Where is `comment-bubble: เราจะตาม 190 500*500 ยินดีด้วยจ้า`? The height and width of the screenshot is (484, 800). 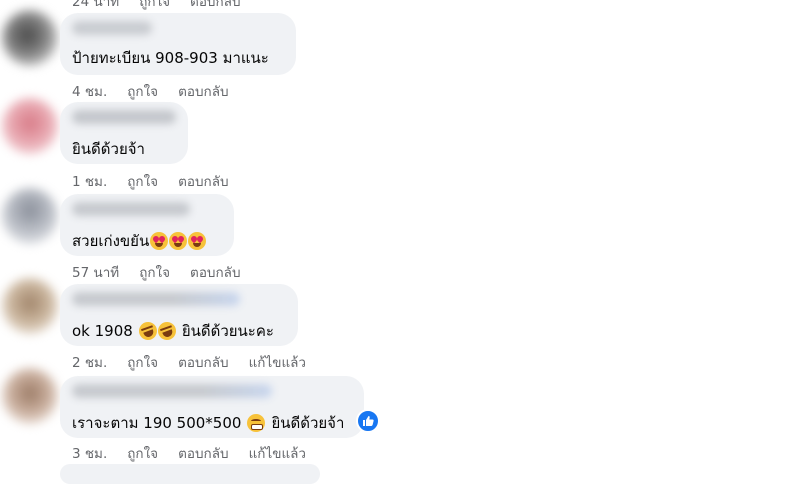 comment-bubble: เราจะตาม 190 500*500 ยินดีด้วยจ้า is located at coordinates (212, 407).